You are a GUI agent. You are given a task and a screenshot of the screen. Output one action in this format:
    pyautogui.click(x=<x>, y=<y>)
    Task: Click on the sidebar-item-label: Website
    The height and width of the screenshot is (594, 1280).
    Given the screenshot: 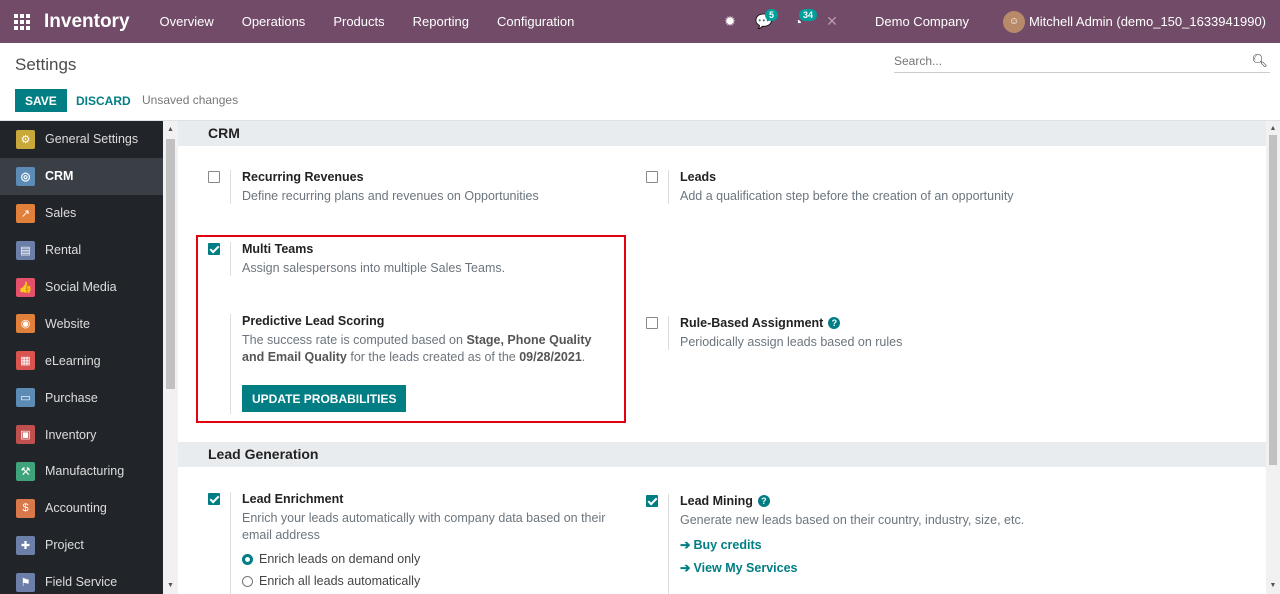 What is the action you would take?
    pyautogui.click(x=67, y=323)
    